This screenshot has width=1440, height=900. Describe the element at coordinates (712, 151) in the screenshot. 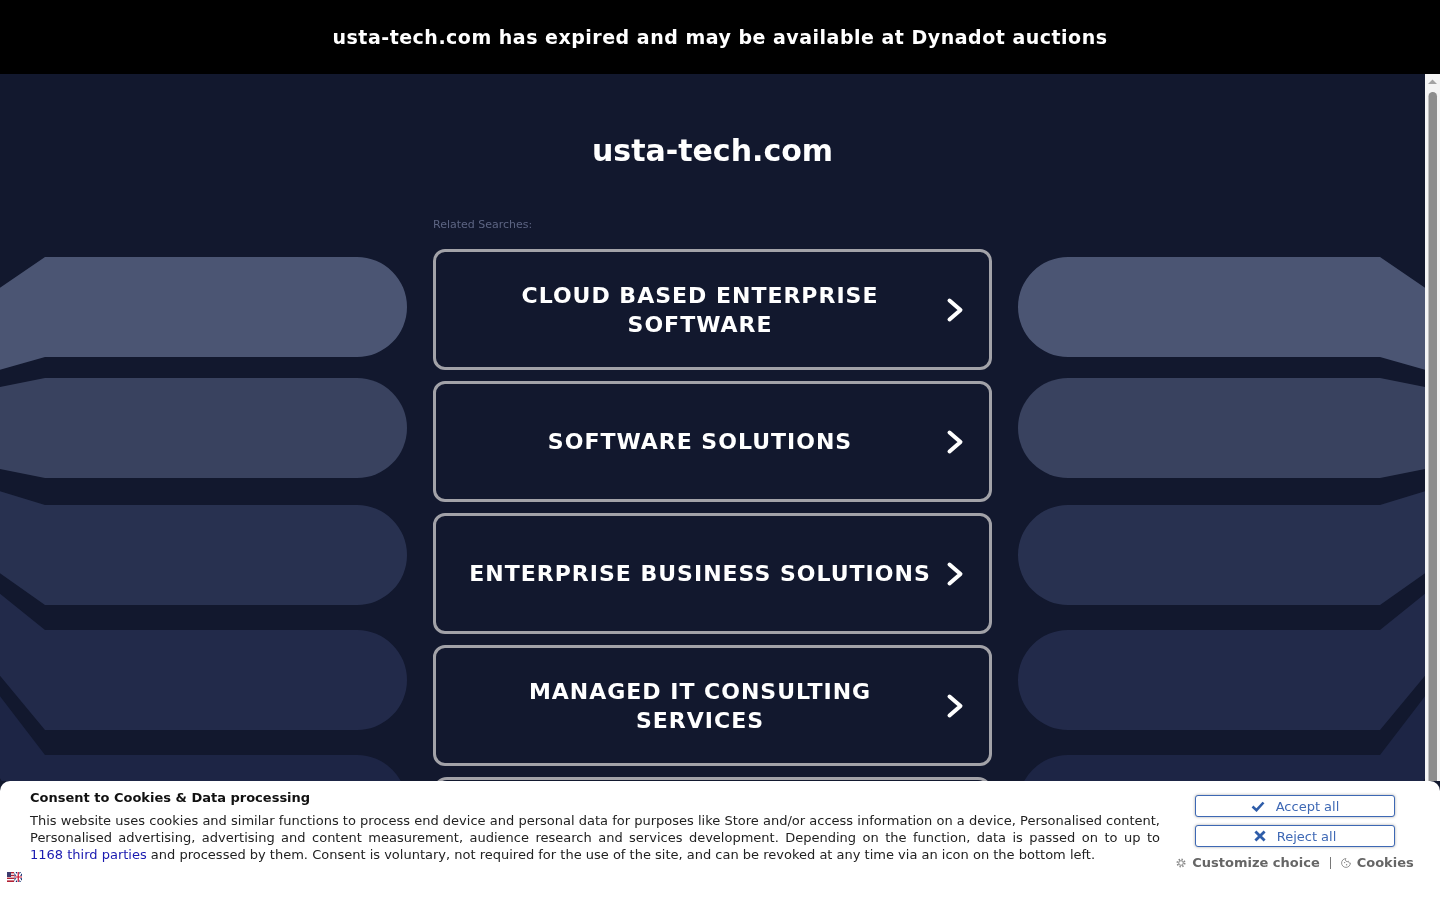

I see `site-title: usta-tech.com` at that location.